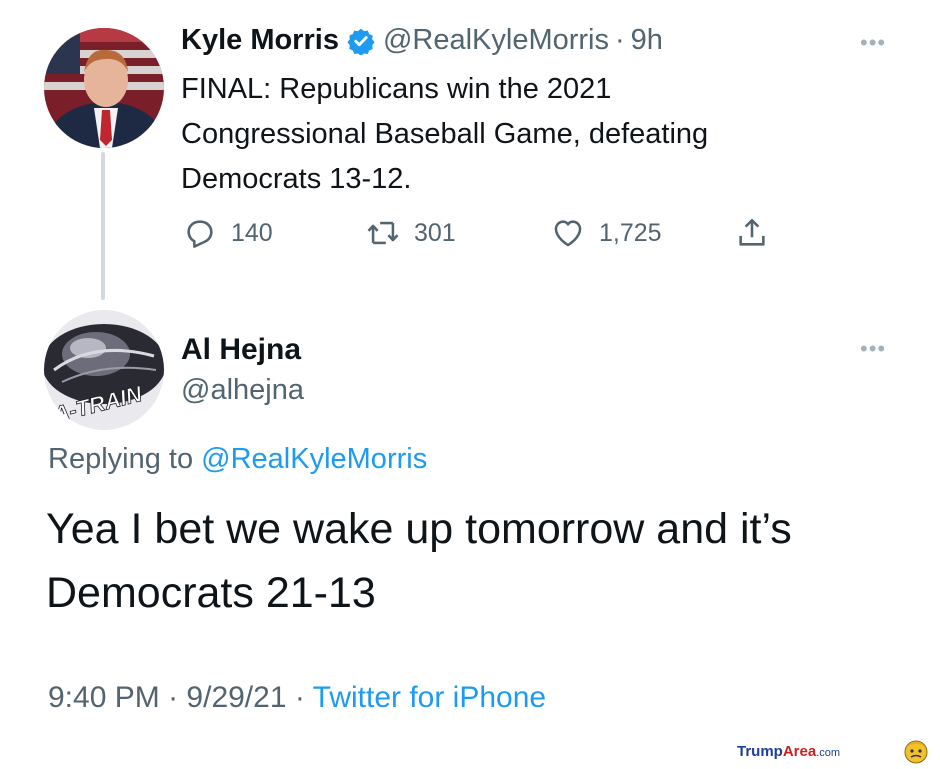 The width and height of the screenshot is (940, 769). I want to click on watermark-face-icon, so click(916, 753).